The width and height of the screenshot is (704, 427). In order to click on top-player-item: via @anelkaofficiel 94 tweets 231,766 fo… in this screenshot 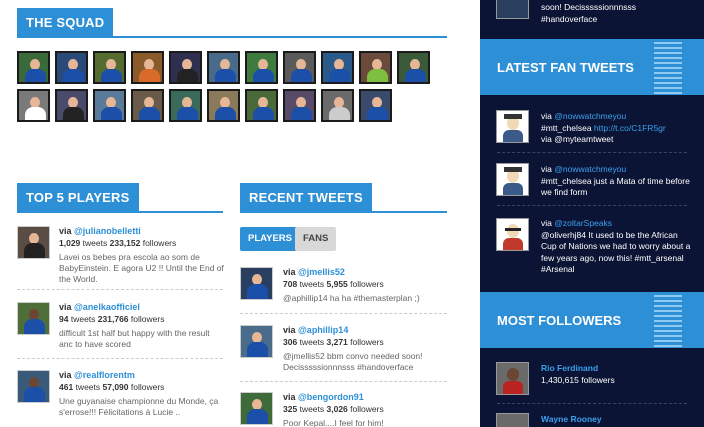, I will do `click(141, 326)`.